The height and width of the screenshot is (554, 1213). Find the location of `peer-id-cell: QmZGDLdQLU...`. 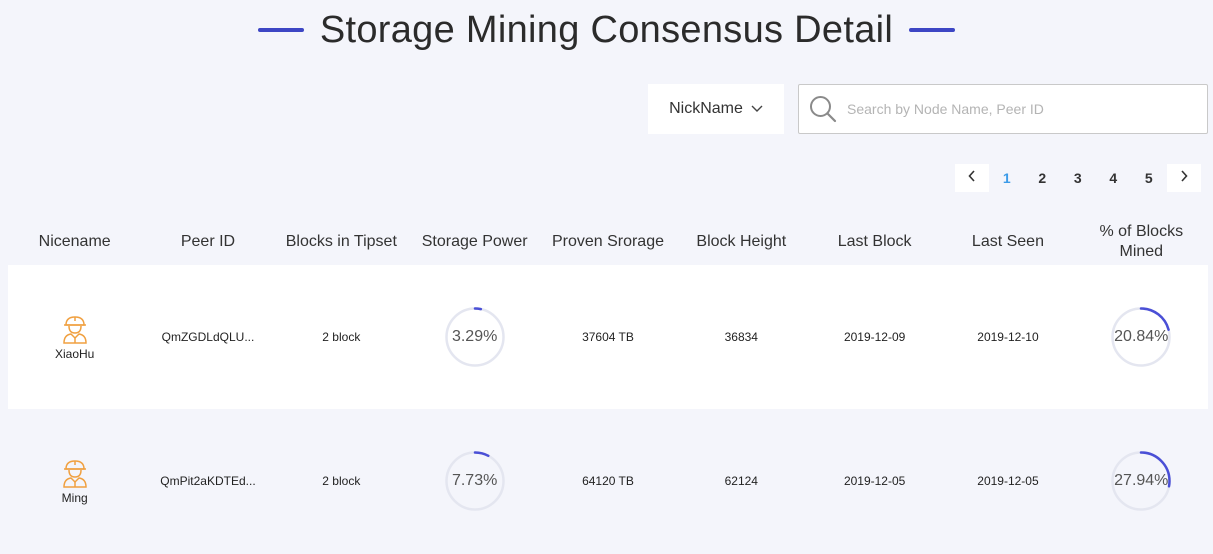

peer-id-cell: QmZGDLdQLU... is located at coordinates (207, 337).